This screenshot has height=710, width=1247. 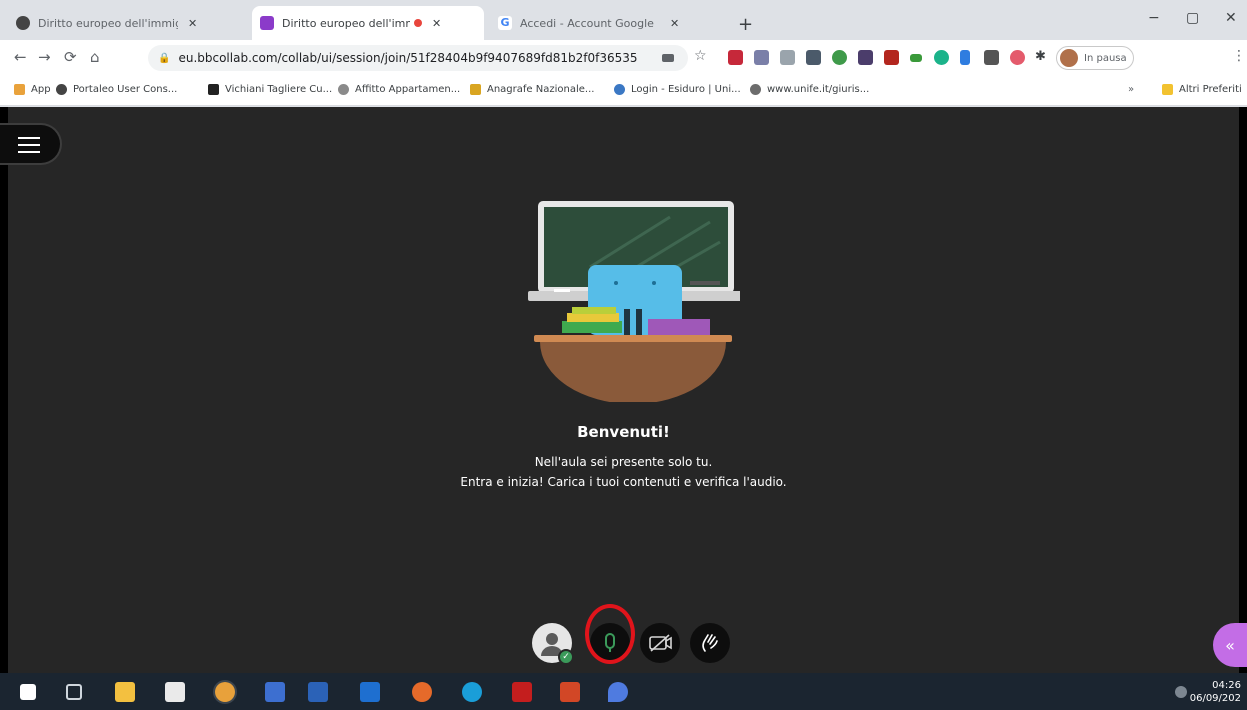 What do you see at coordinates (1181, 692) in the screenshot?
I see `network-icon` at bounding box center [1181, 692].